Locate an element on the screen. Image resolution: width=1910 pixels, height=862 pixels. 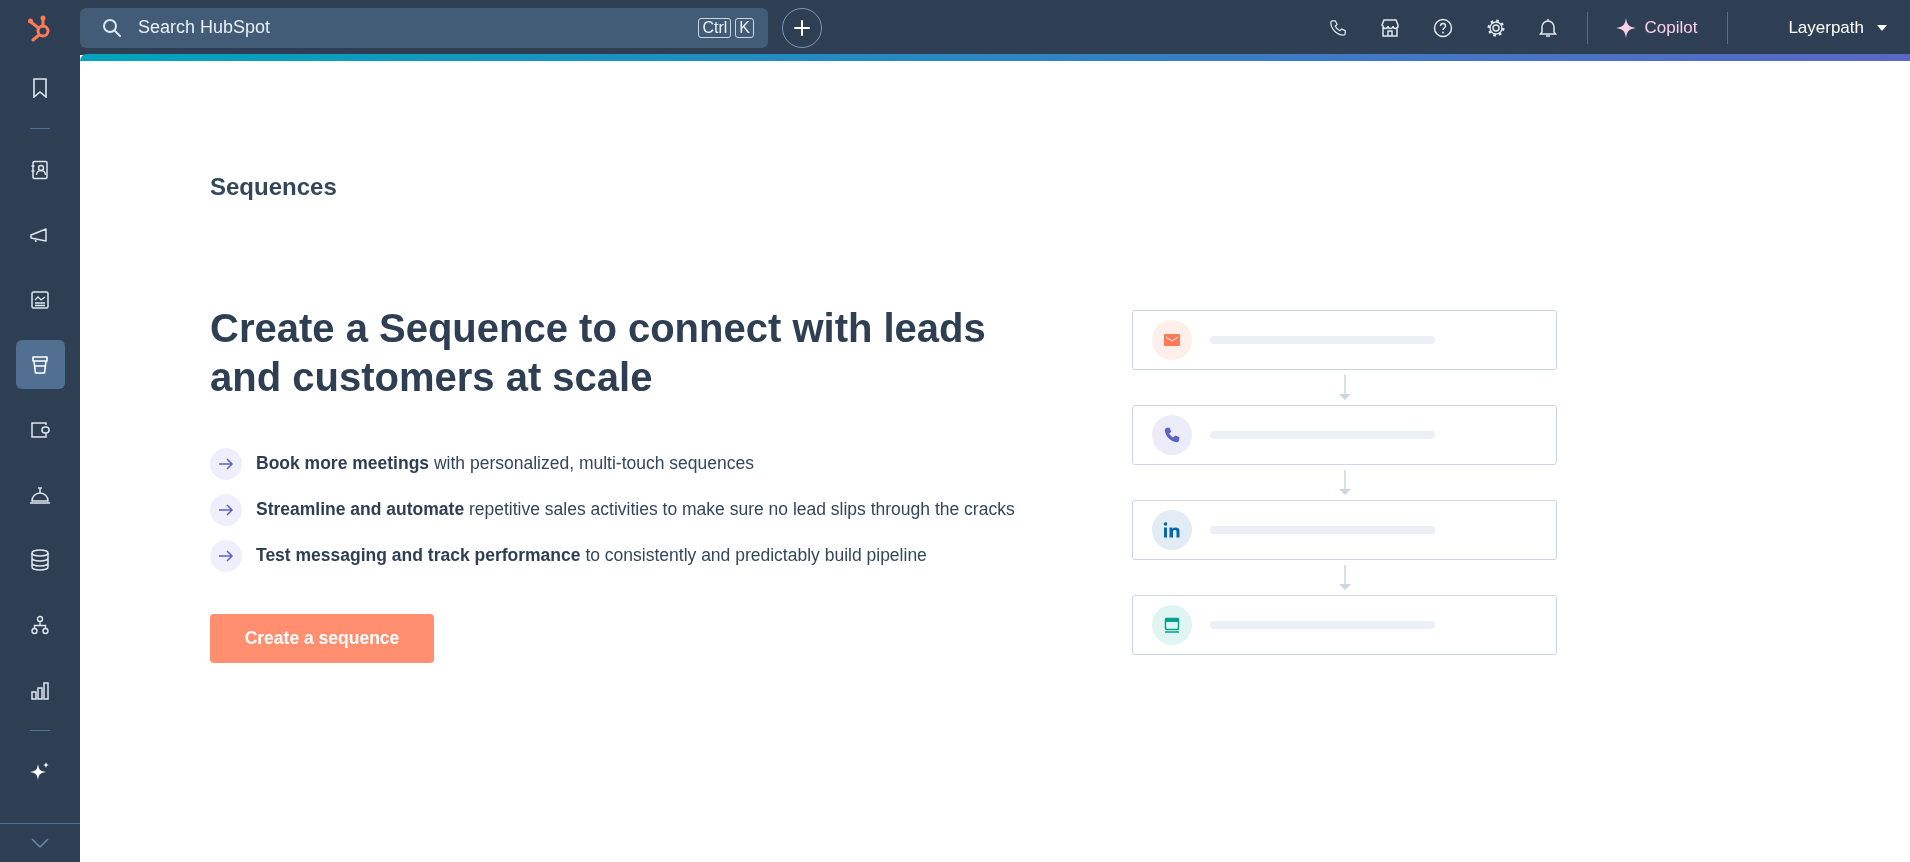
cup-icon is located at coordinates (40, 364).